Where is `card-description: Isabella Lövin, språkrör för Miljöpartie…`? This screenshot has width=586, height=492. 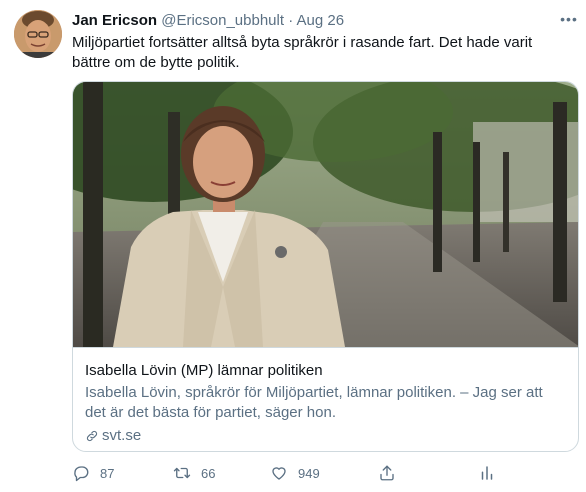 card-description: Isabella Lövin, språkrör för Miljöpartie… is located at coordinates (314, 402).